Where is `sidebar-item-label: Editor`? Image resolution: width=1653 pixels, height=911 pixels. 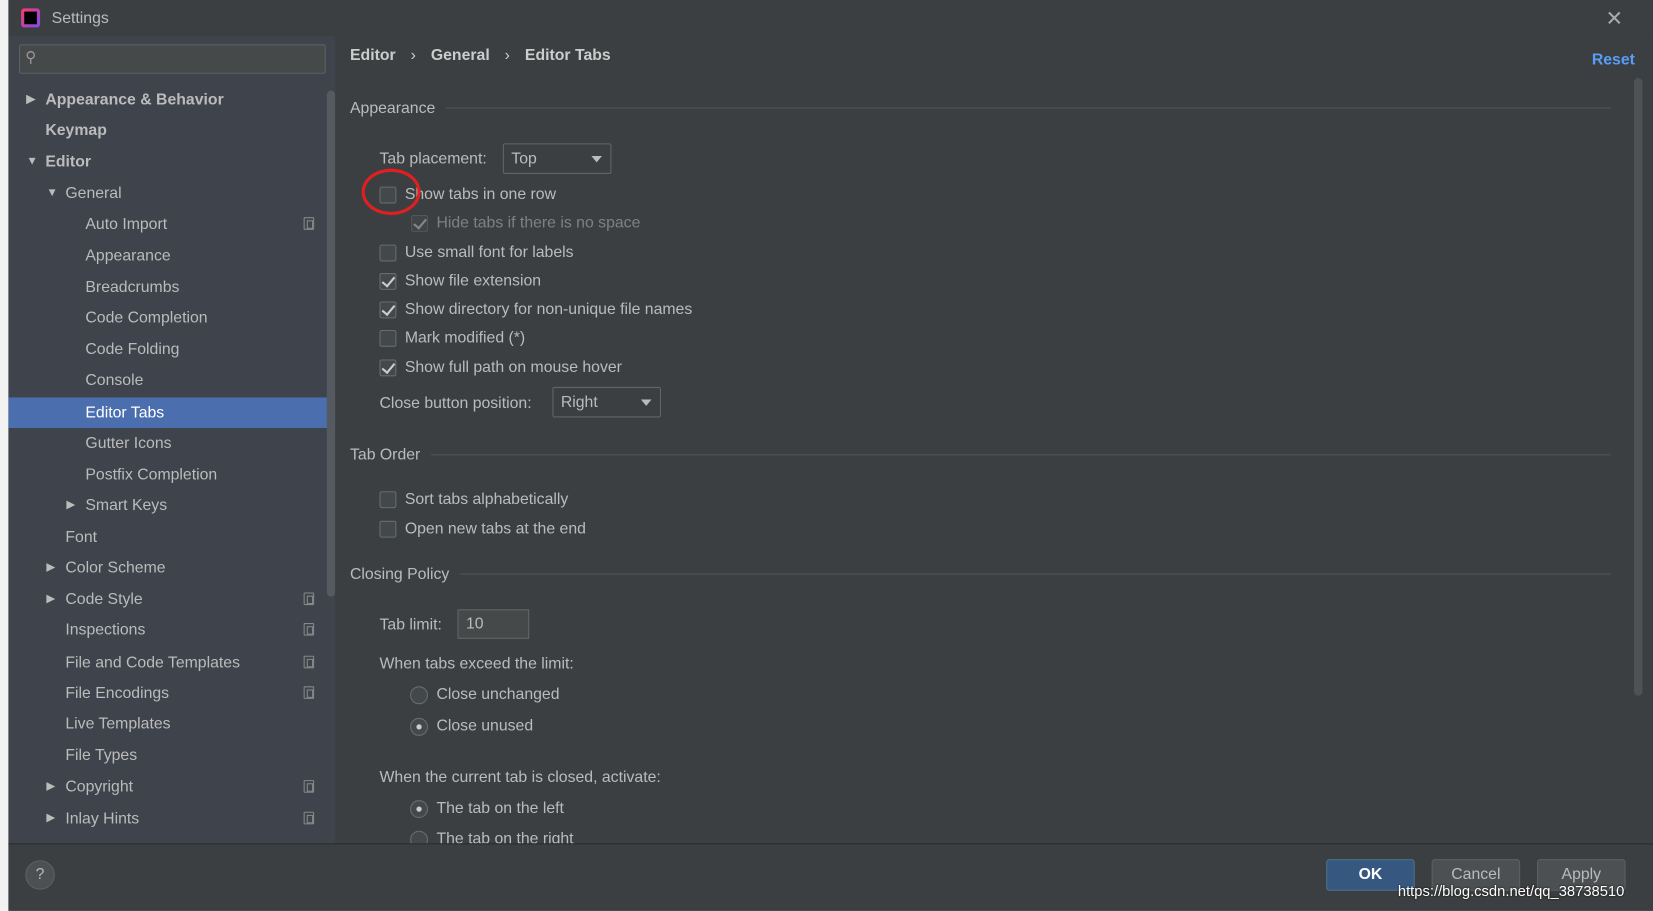 sidebar-item-label: Editor is located at coordinates (68, 161).